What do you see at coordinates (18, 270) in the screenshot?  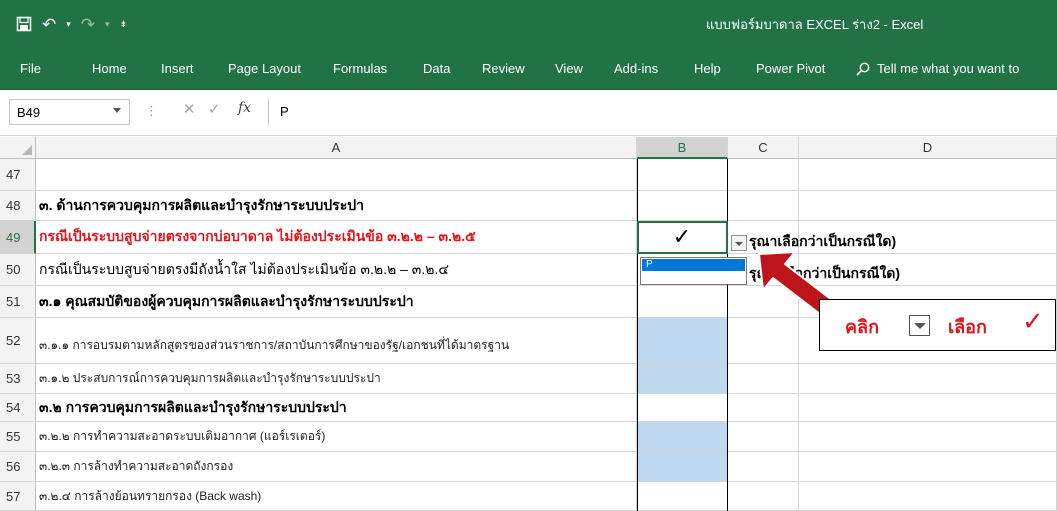 I see `row-header: 50` at bounding box center [18, 270].